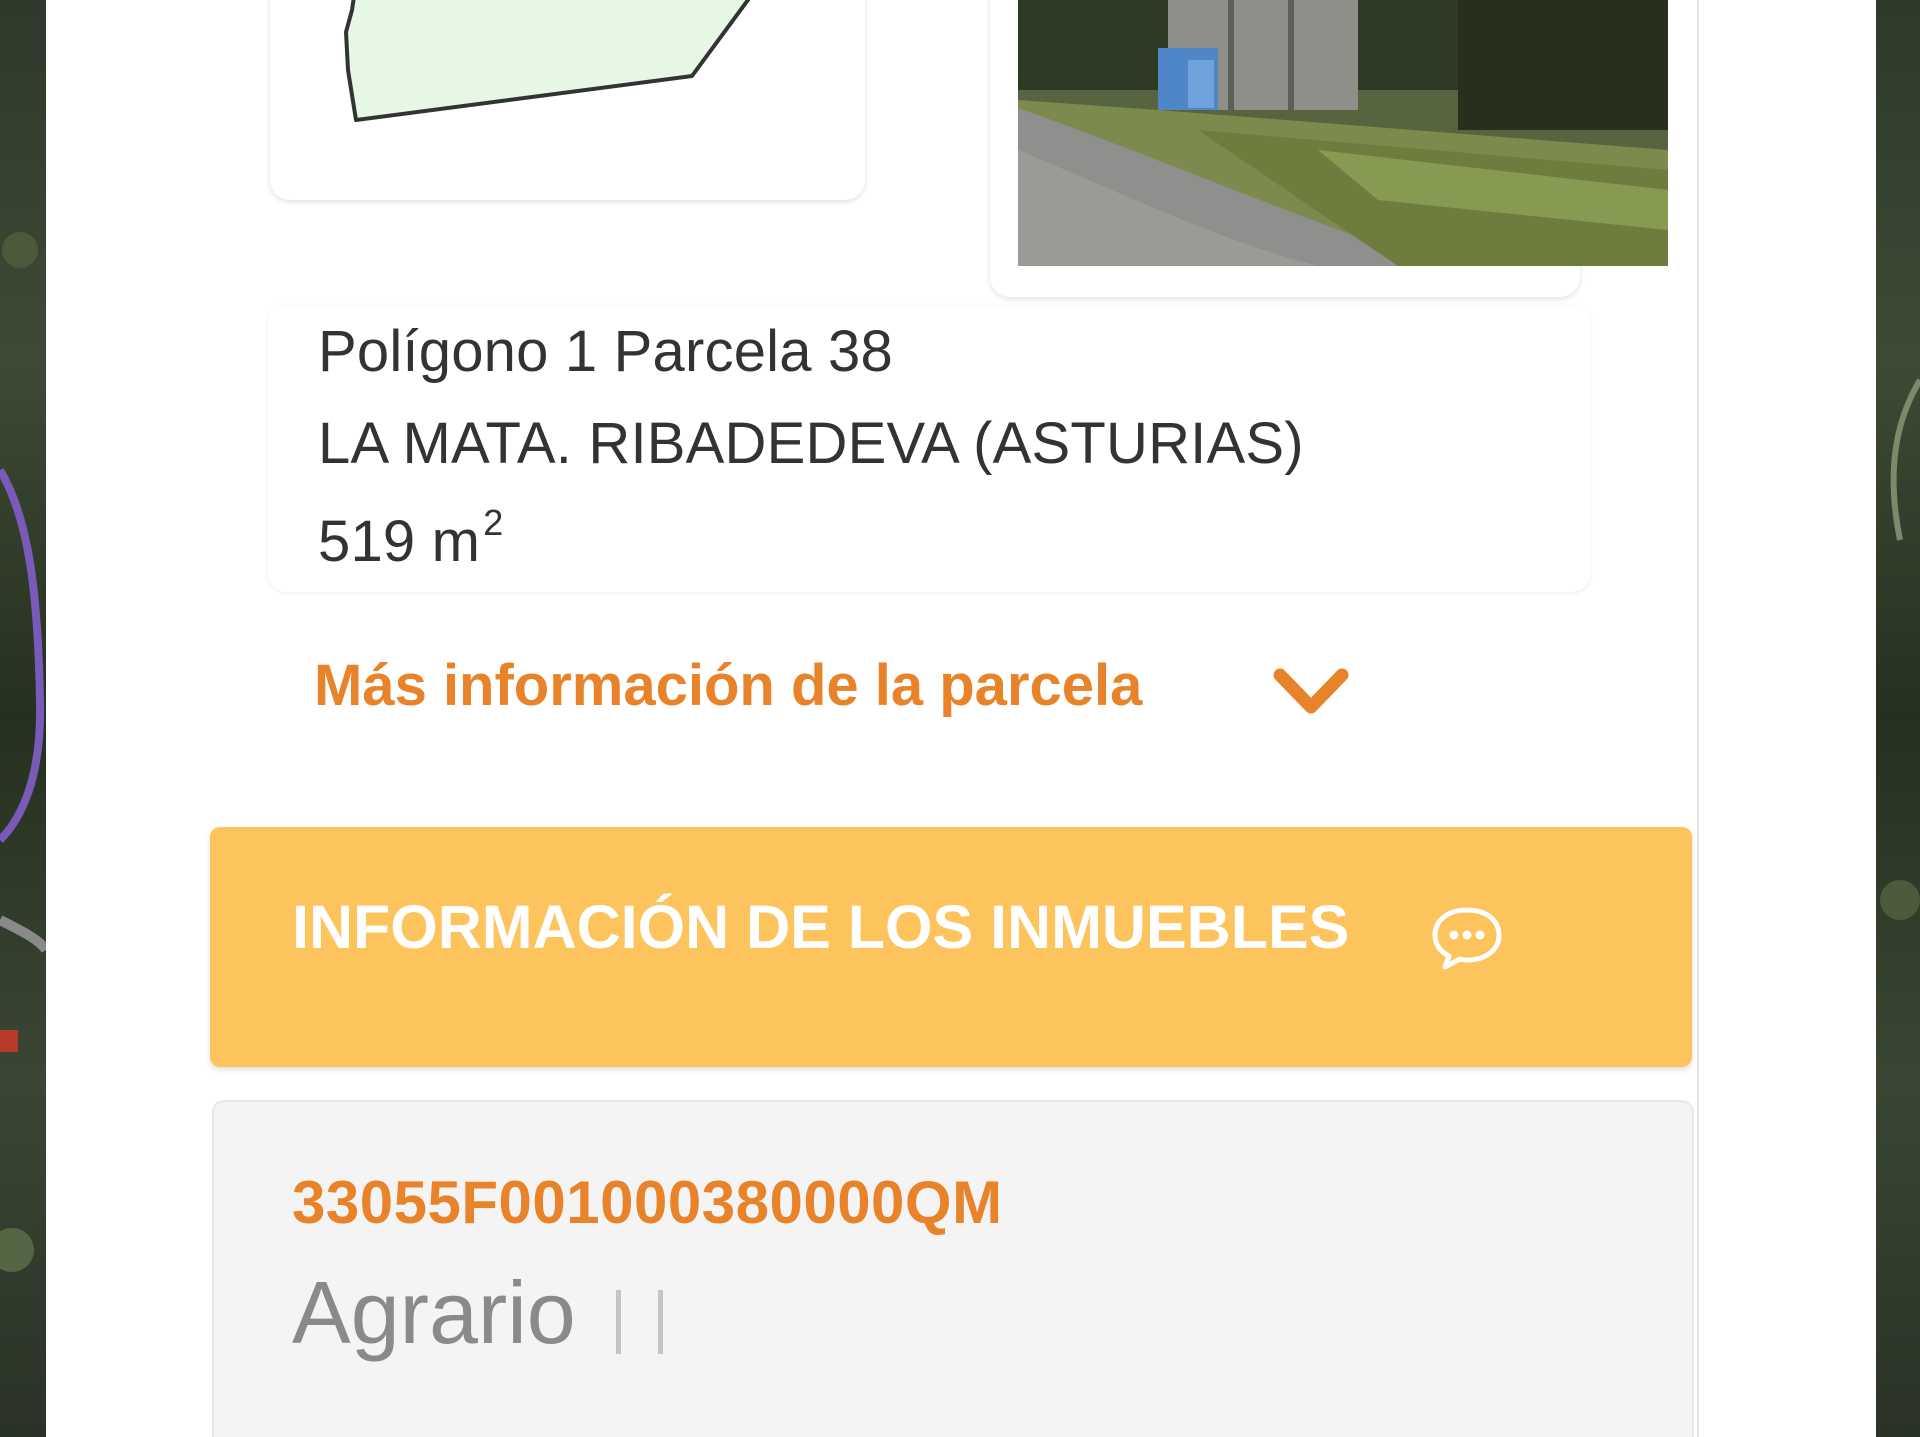  What do you see at coordinates (728, 685) in the screenshot?
I see `more-parcel-info-link: Más información de la parcela` at bounding box center [728, 685].